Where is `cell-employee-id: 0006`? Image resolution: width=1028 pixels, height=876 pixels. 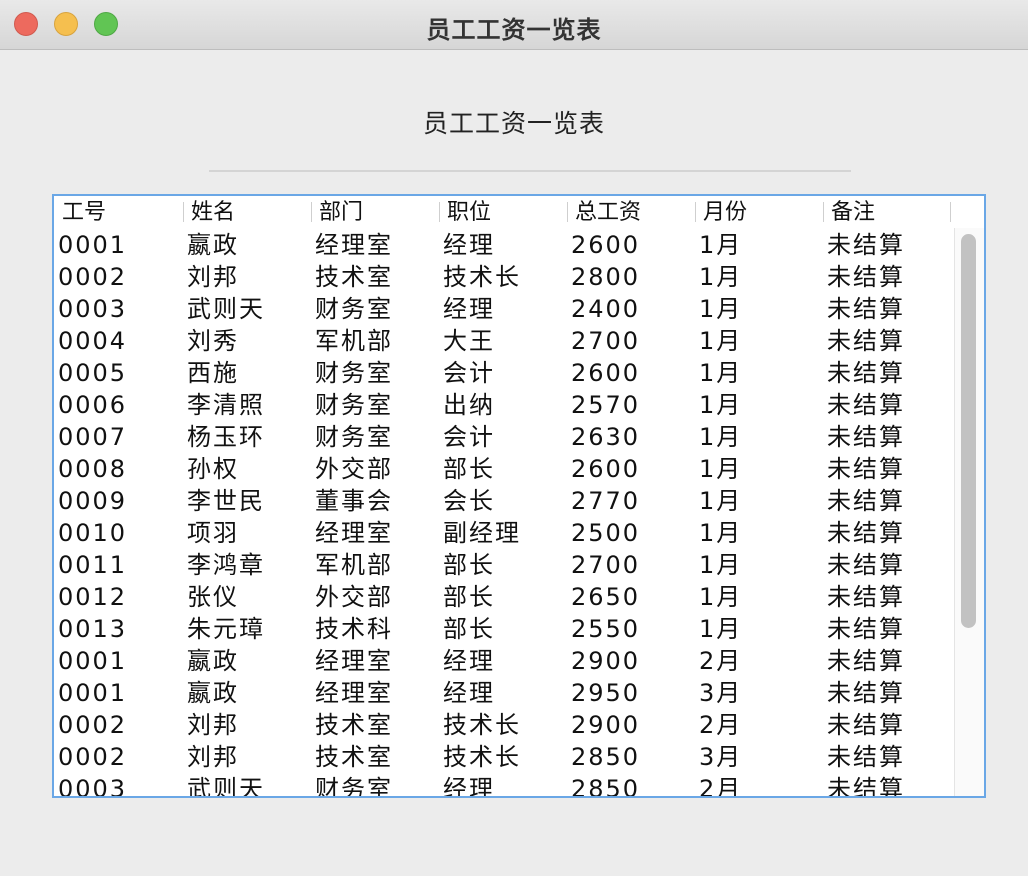
cell-employee-id: 0006 is located at coordinates (93, 405).